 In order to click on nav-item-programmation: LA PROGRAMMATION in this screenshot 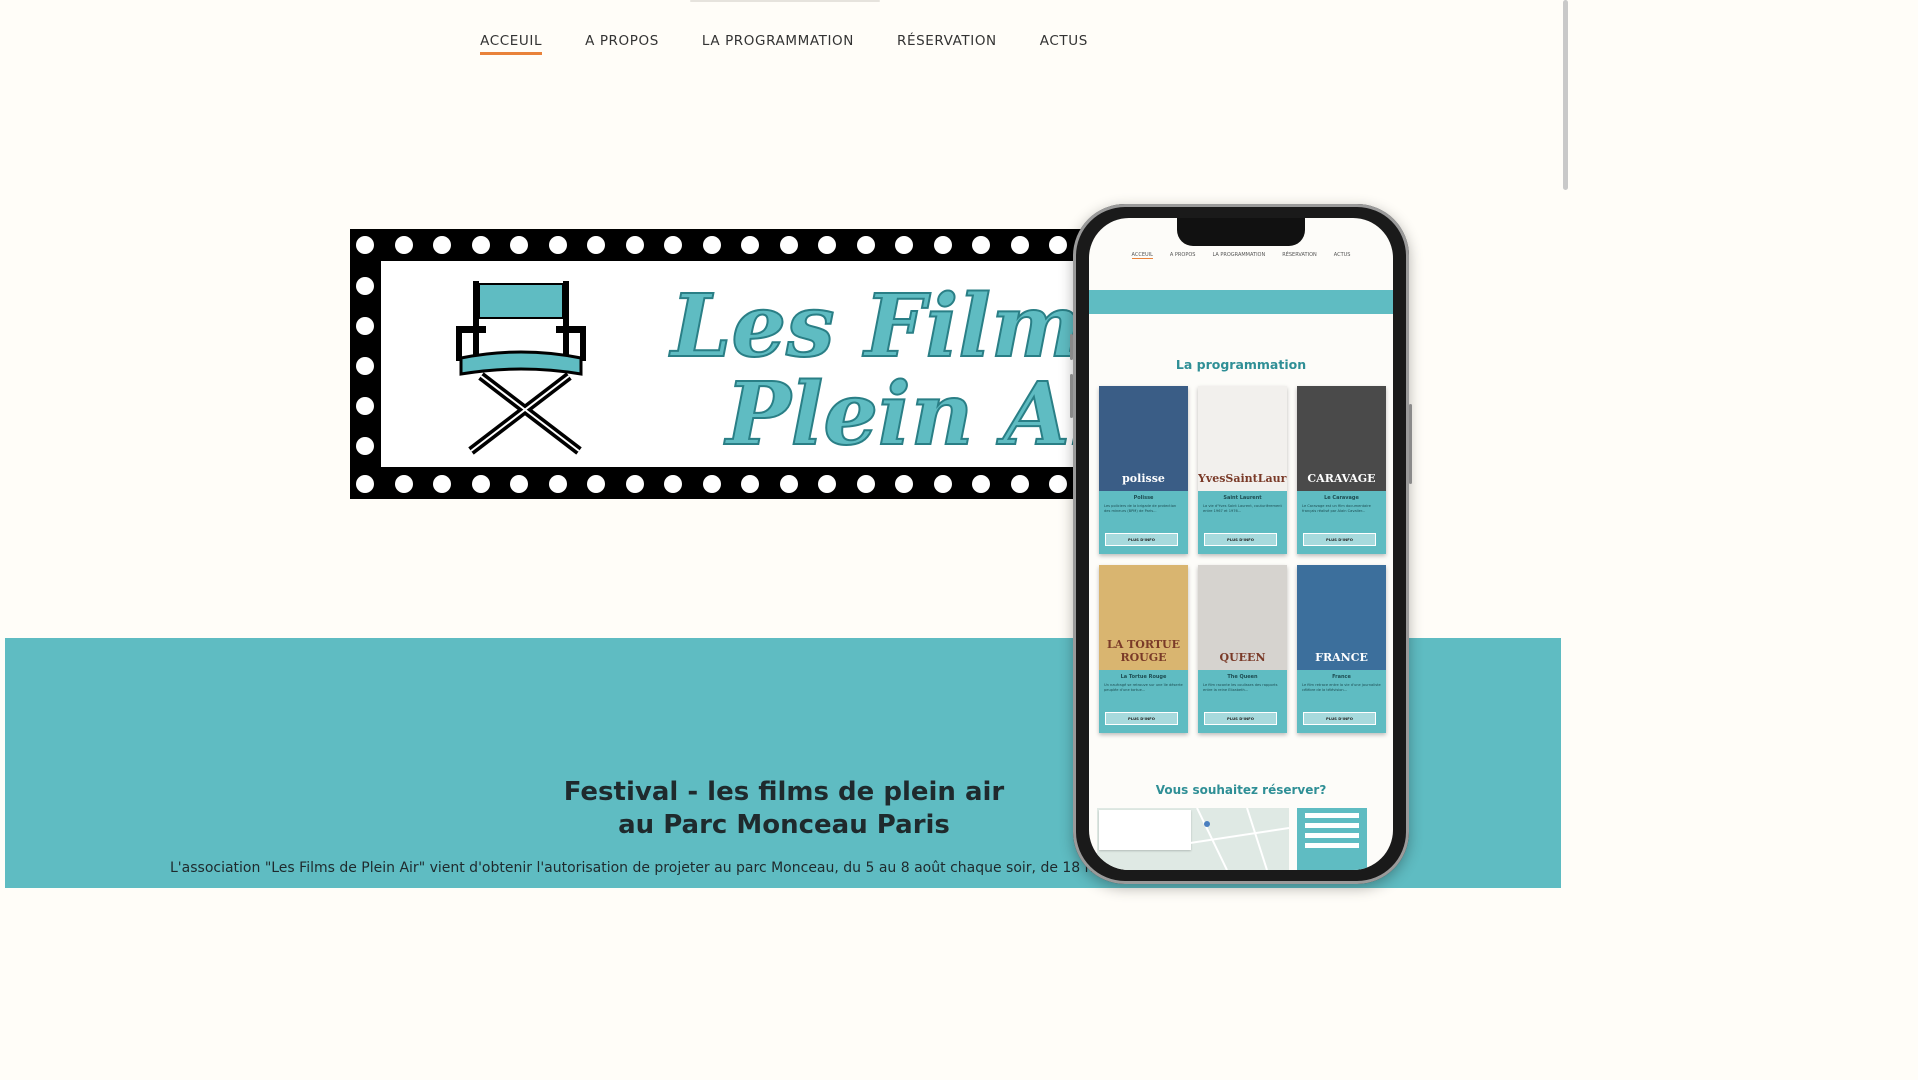, I will do `click(778, 44)`.